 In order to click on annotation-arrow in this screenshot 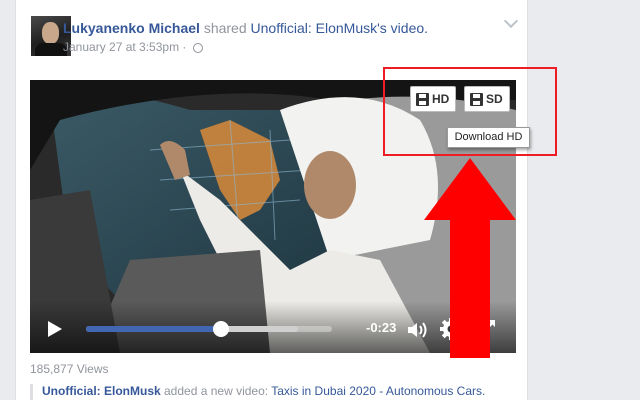, I will do `click(470, 258)`.